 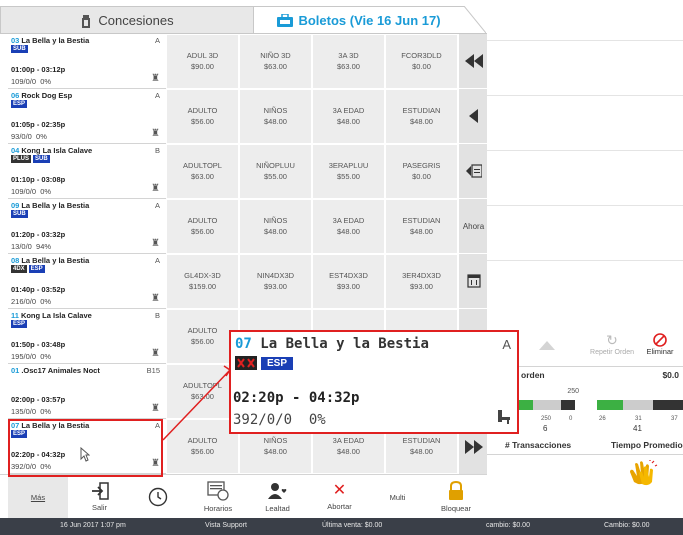 I want to click on ticket-icon, so click(x=285, y=20).